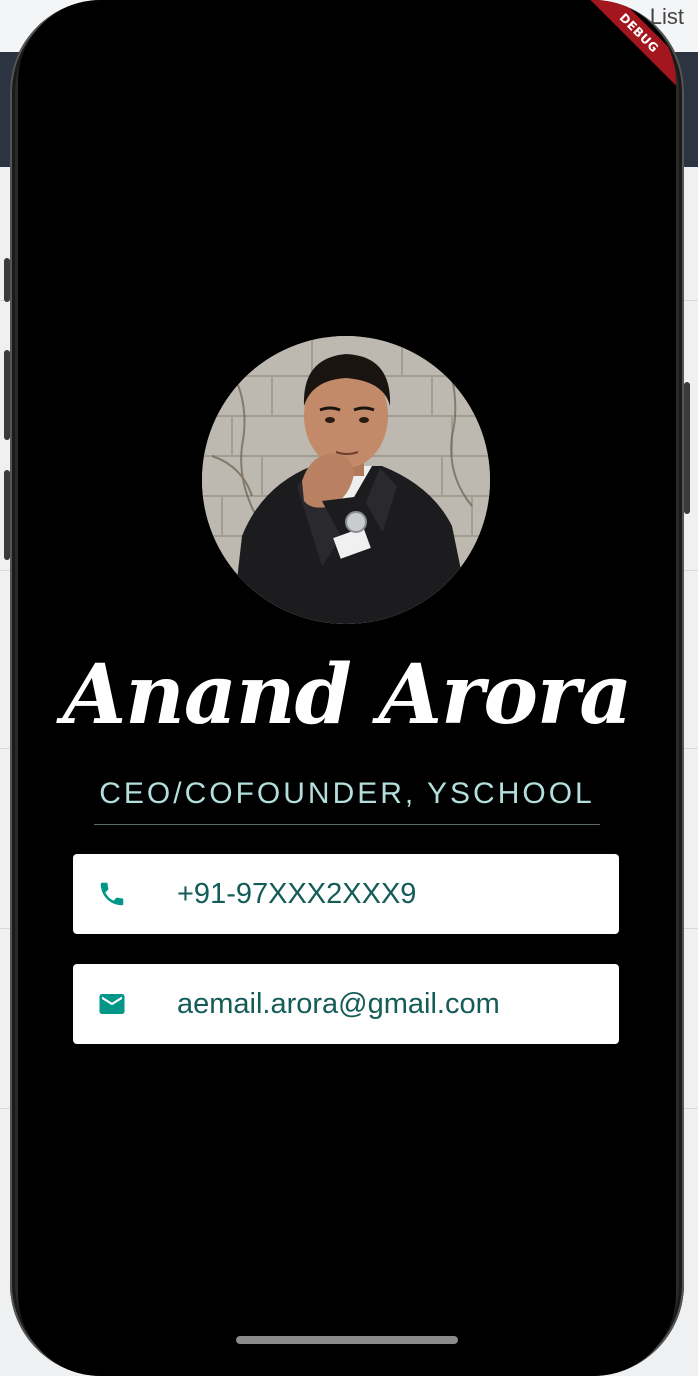 The height and width of the screenshot is (1376, 698). What do you see at coordinates (347, 695) in the screenshot?
I see `profile-name: Anand Arora` at bounding box center [347, 695].